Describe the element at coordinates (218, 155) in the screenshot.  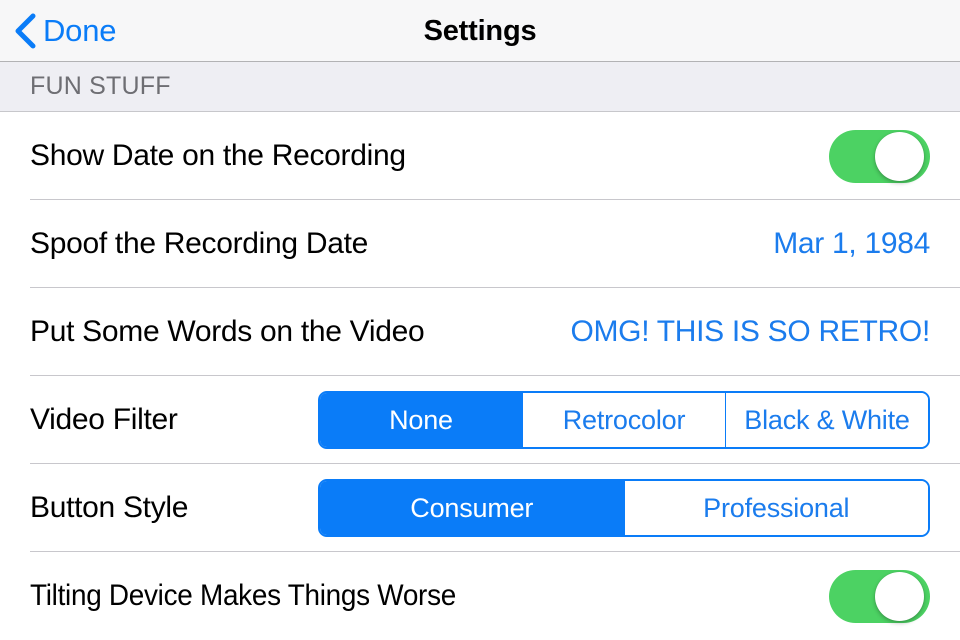
I see `row-label-show-date: Show Date on the Recording` at that location.